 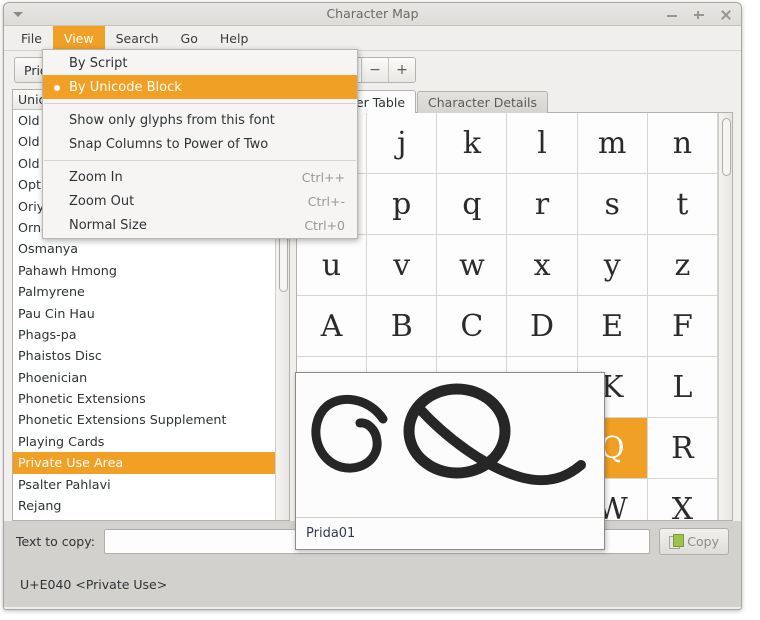 I want to click on menu-view: View, so click(x=78, y=38).